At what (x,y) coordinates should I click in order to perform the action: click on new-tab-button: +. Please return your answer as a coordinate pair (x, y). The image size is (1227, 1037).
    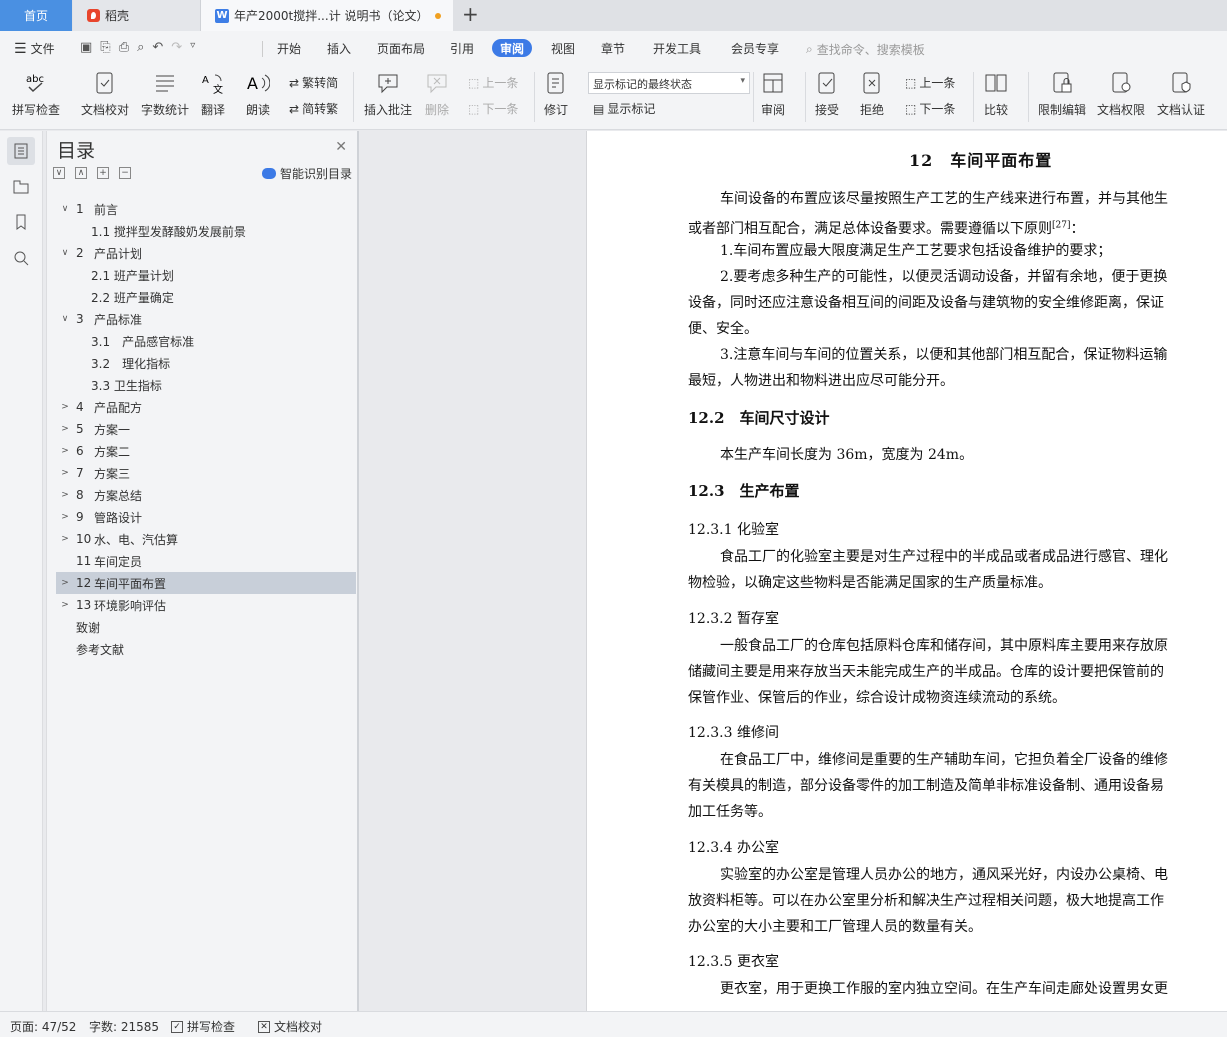
    Looking at the image, I should click on (470, 14).